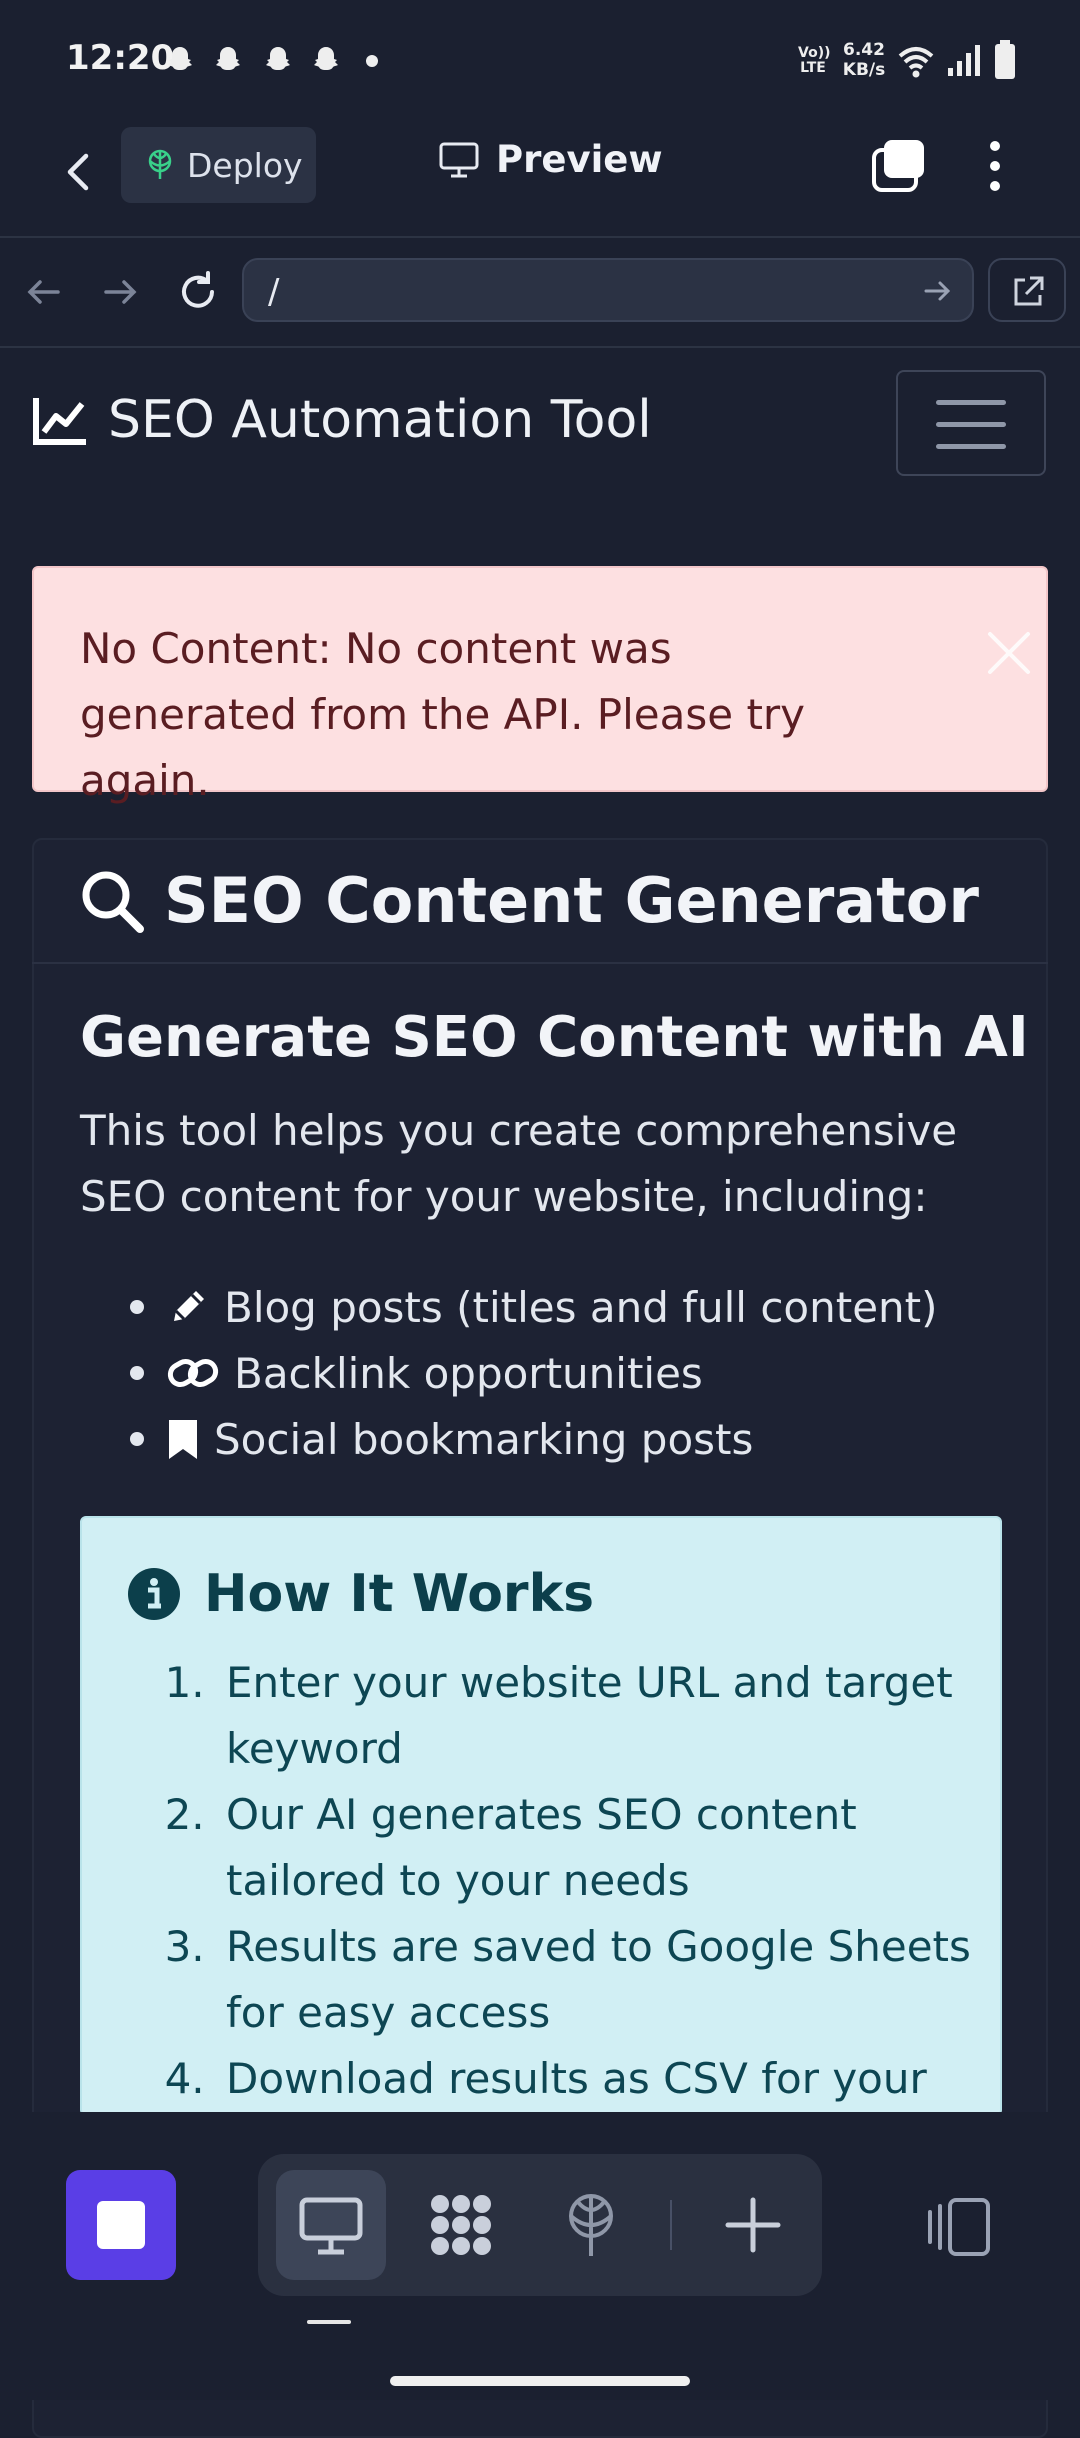 This screenshot has width=1080, height=2438. I want to click on app-bar: Deploy Preview, so click(540, 179).